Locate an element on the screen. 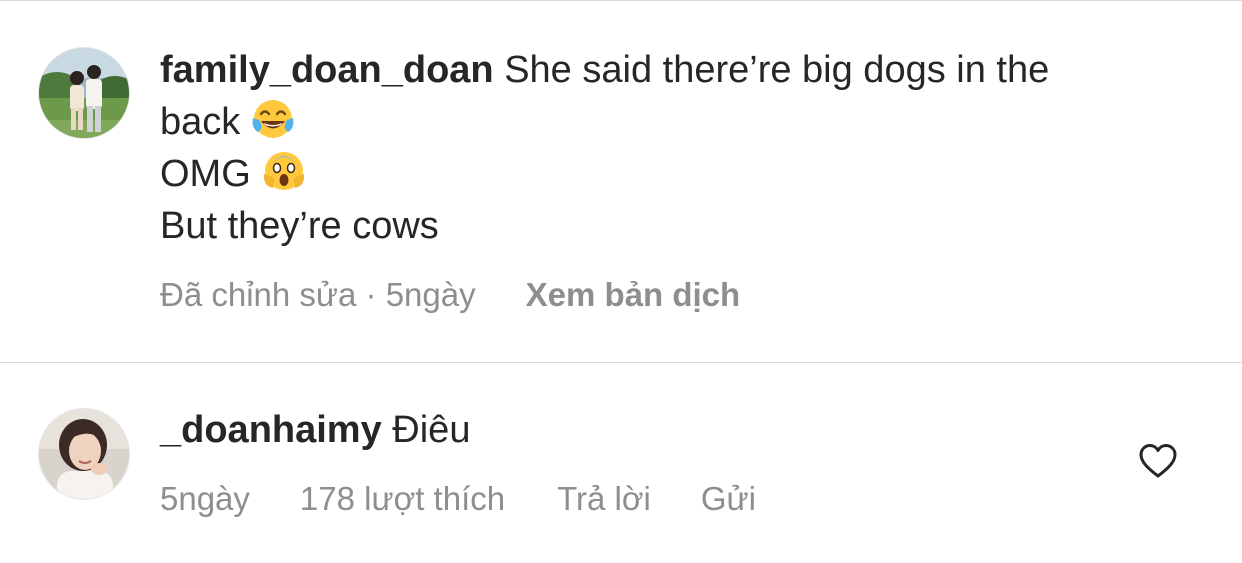 Image resolution: width=1242 pixels, height=563 pixels. comment-line: _doanhaimy Điêu is located at coordinates (665, 430).